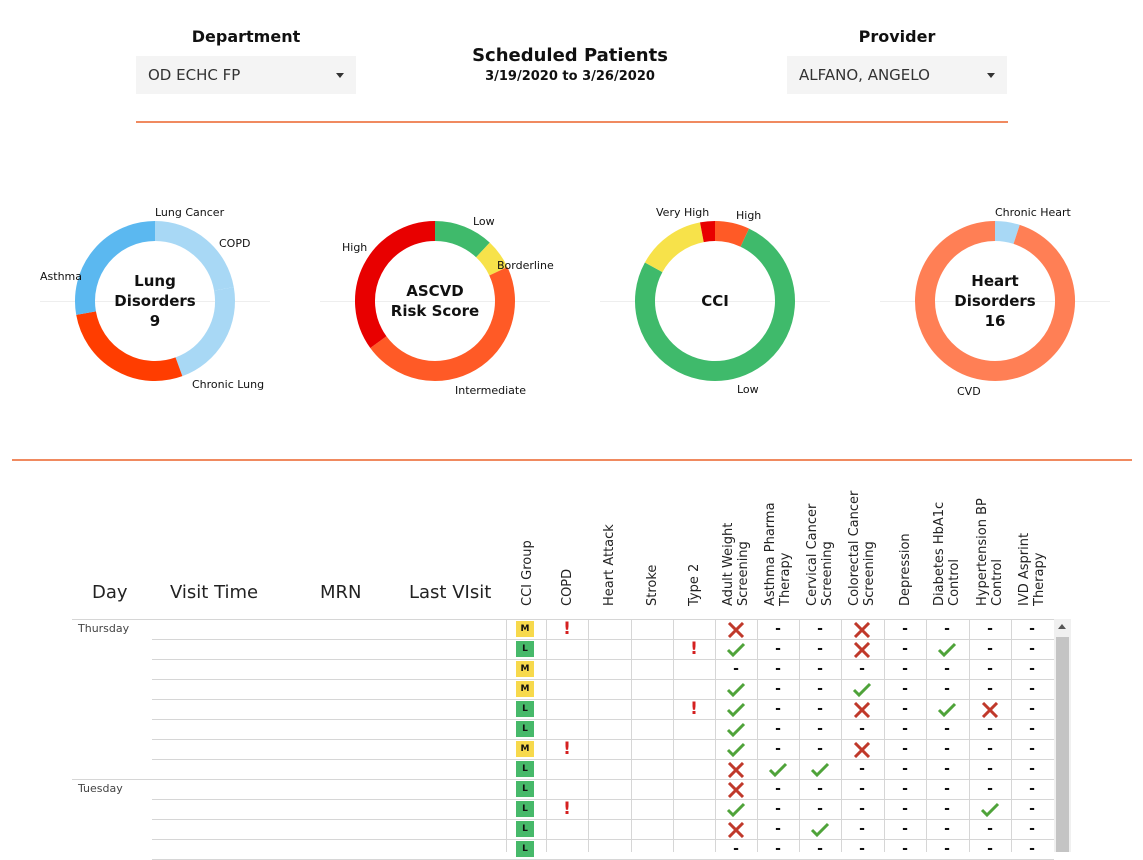  I want to click on slice-label: High, so click(749, 215).